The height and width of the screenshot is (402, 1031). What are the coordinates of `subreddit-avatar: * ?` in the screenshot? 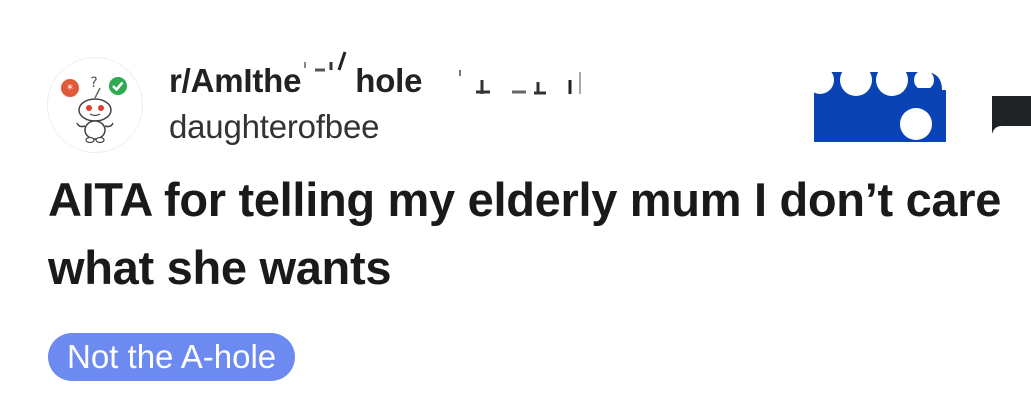 It's located at (95, 105).